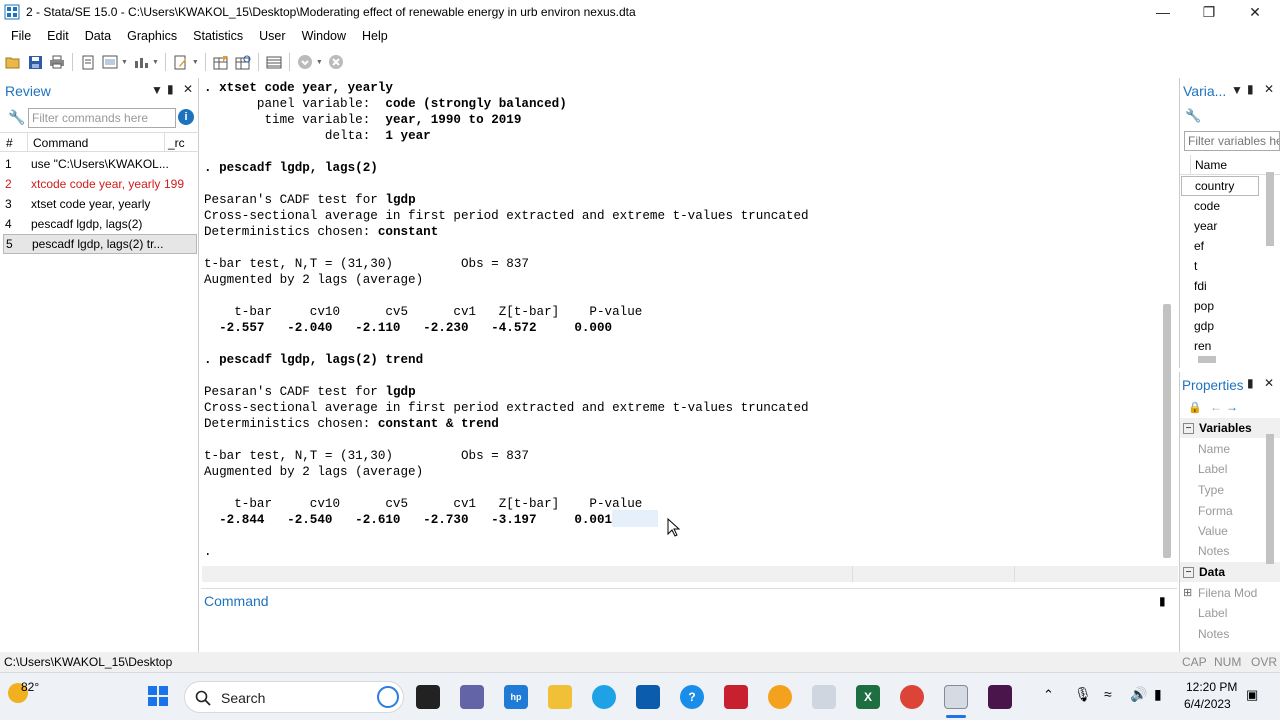 The width and height of the screenshot is (1280, 720). Describe the element at coordinates (57, 62) in the screenshot. I see `print-icon` at that location.